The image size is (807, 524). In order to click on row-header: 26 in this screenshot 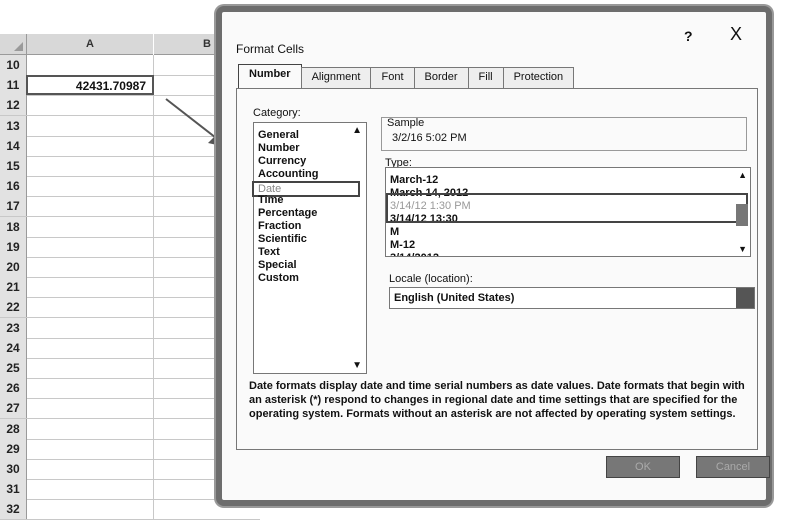, I will do `click(13, 388)`.